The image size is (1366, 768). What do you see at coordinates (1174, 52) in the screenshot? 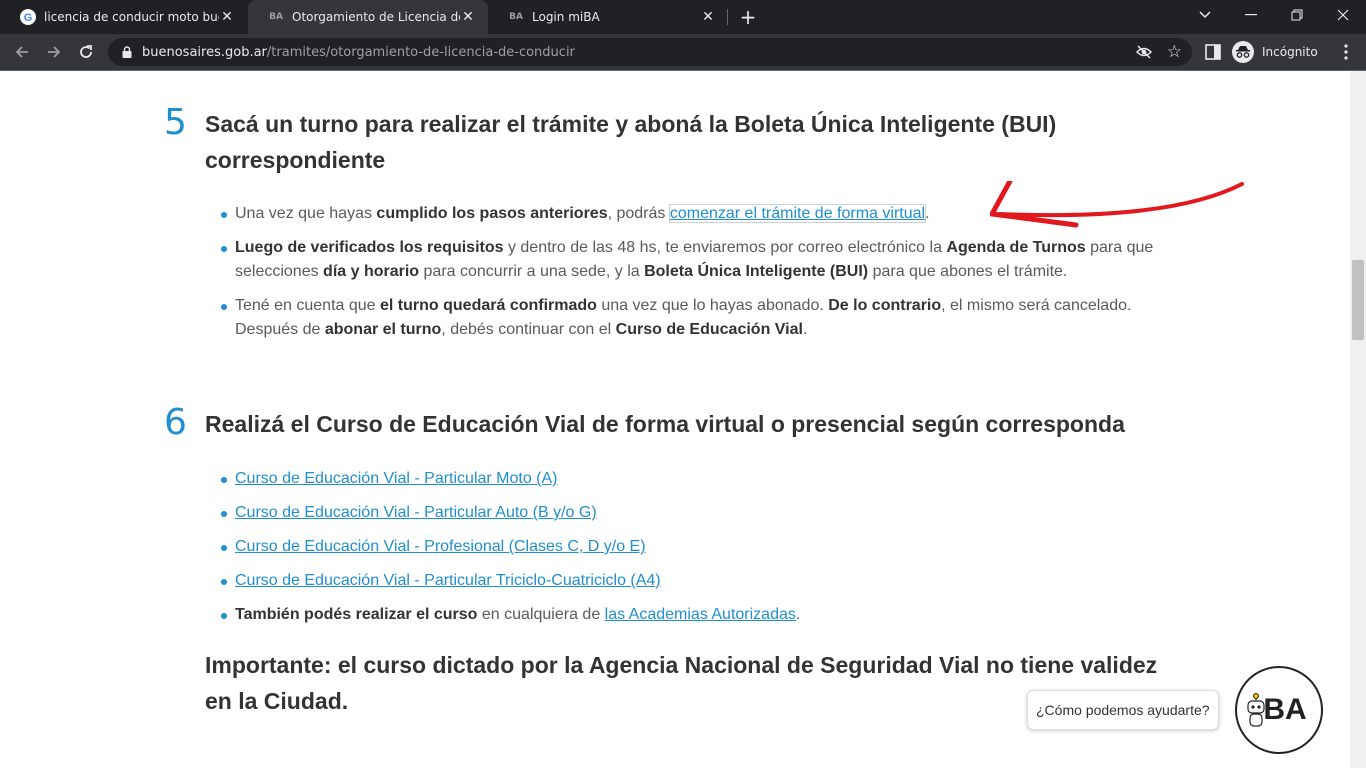
I see `bookmark-star-icon: ☆` at bounding box center [1174, 52].